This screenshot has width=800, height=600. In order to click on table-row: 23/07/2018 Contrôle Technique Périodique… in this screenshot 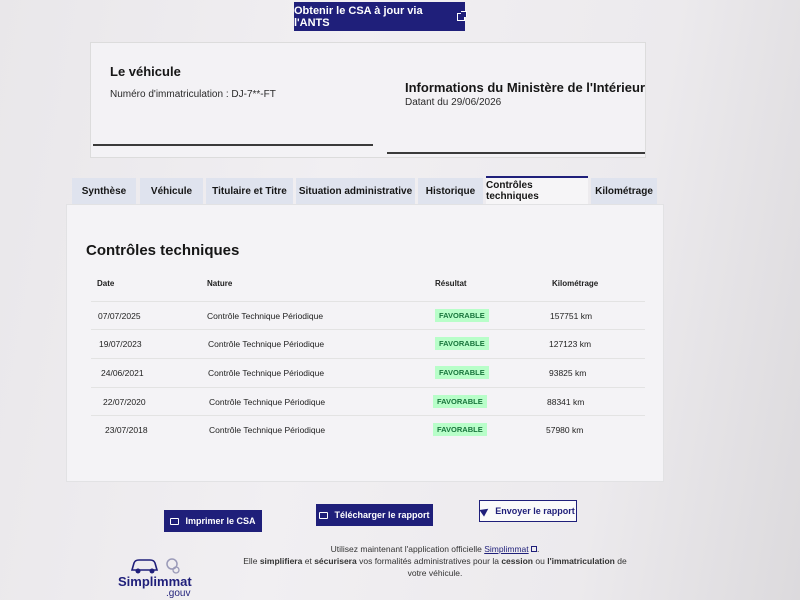, I will do `click(368, 429)`.